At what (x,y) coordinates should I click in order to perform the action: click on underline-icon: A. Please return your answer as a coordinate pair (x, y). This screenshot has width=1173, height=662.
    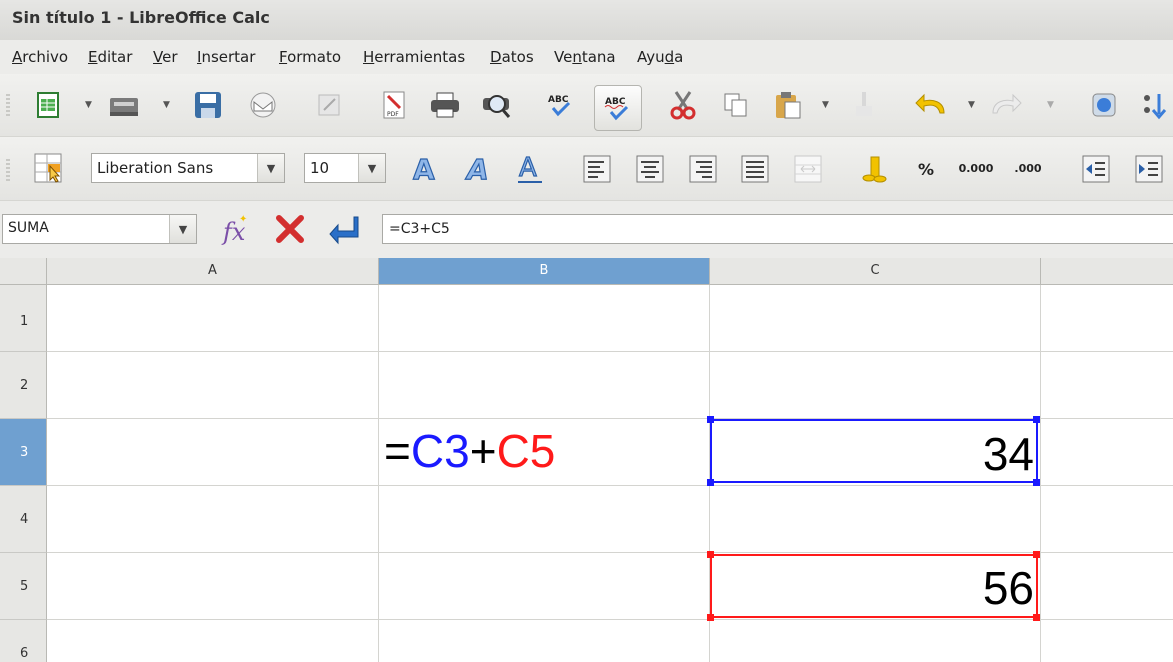
    Looking at the image, I should click on (530, 169).